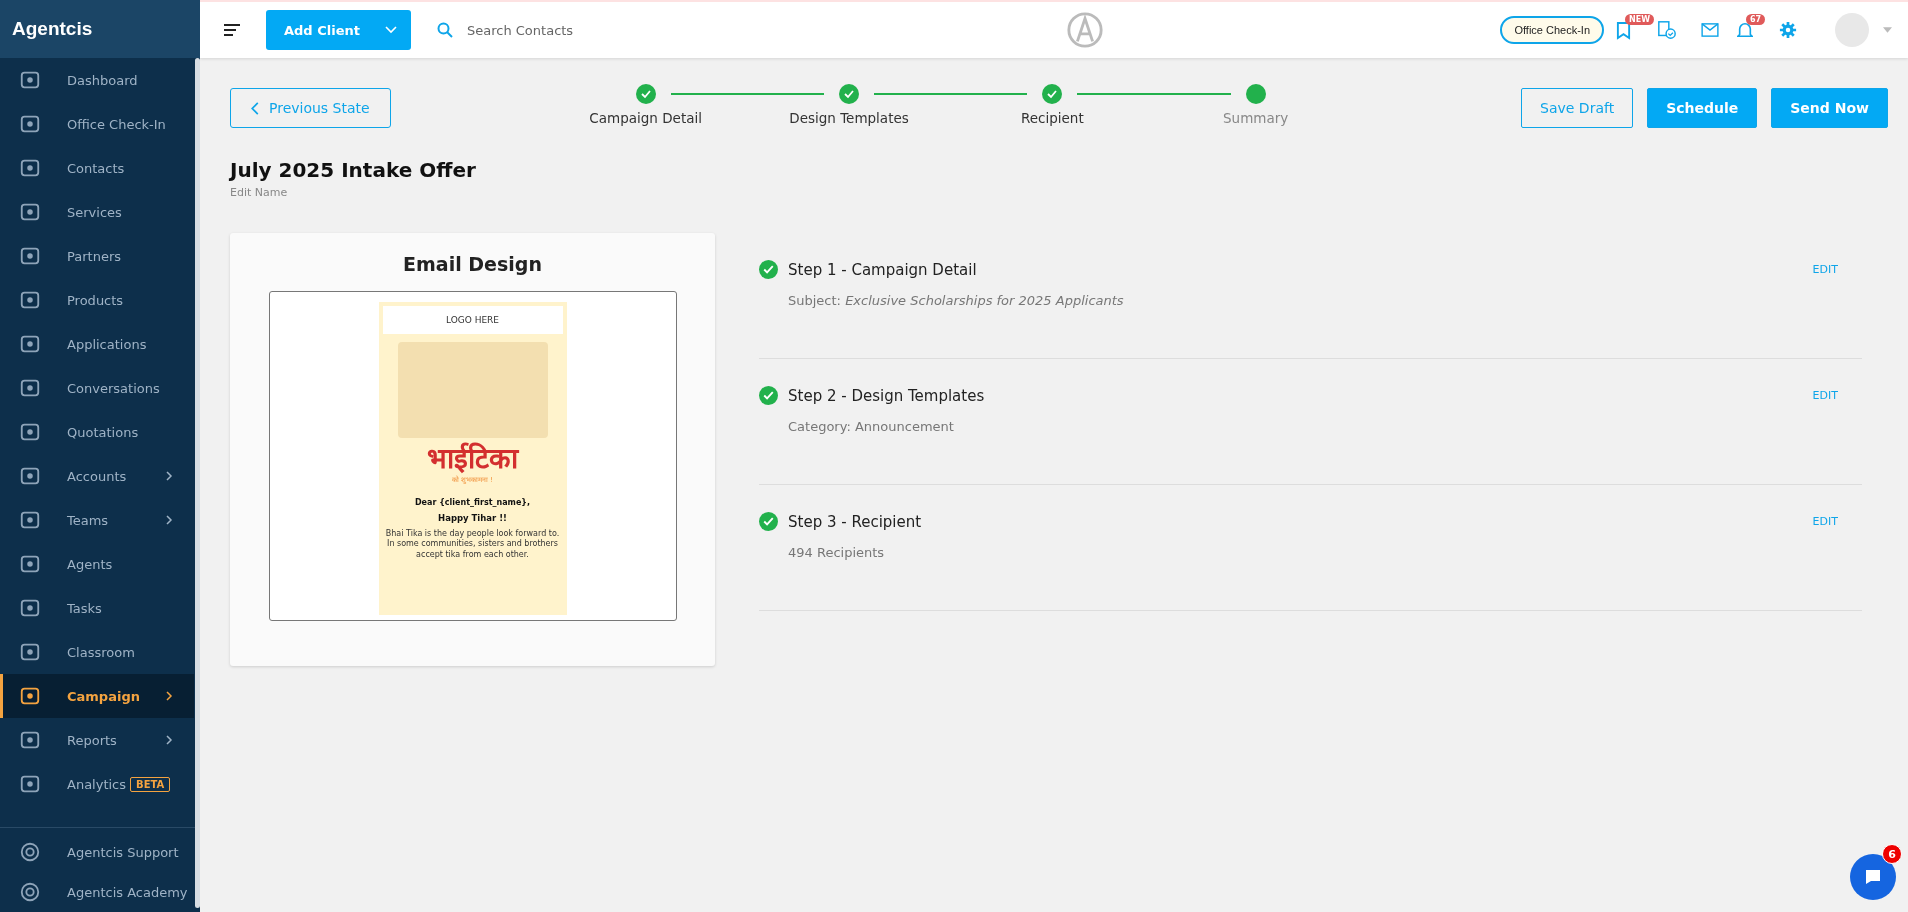  I want to click on email-greeting: Dear {client_first_name},, so click(472, 502).